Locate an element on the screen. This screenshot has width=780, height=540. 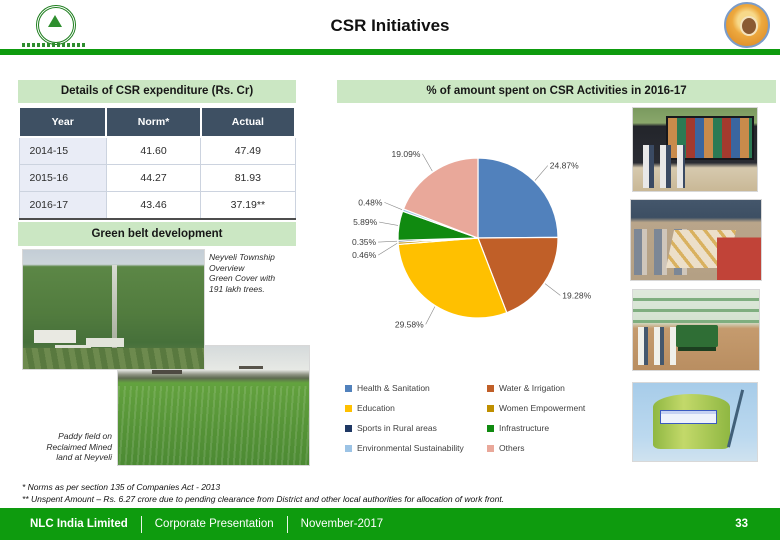
legend-label: Education is located at coordinates (376, 408).